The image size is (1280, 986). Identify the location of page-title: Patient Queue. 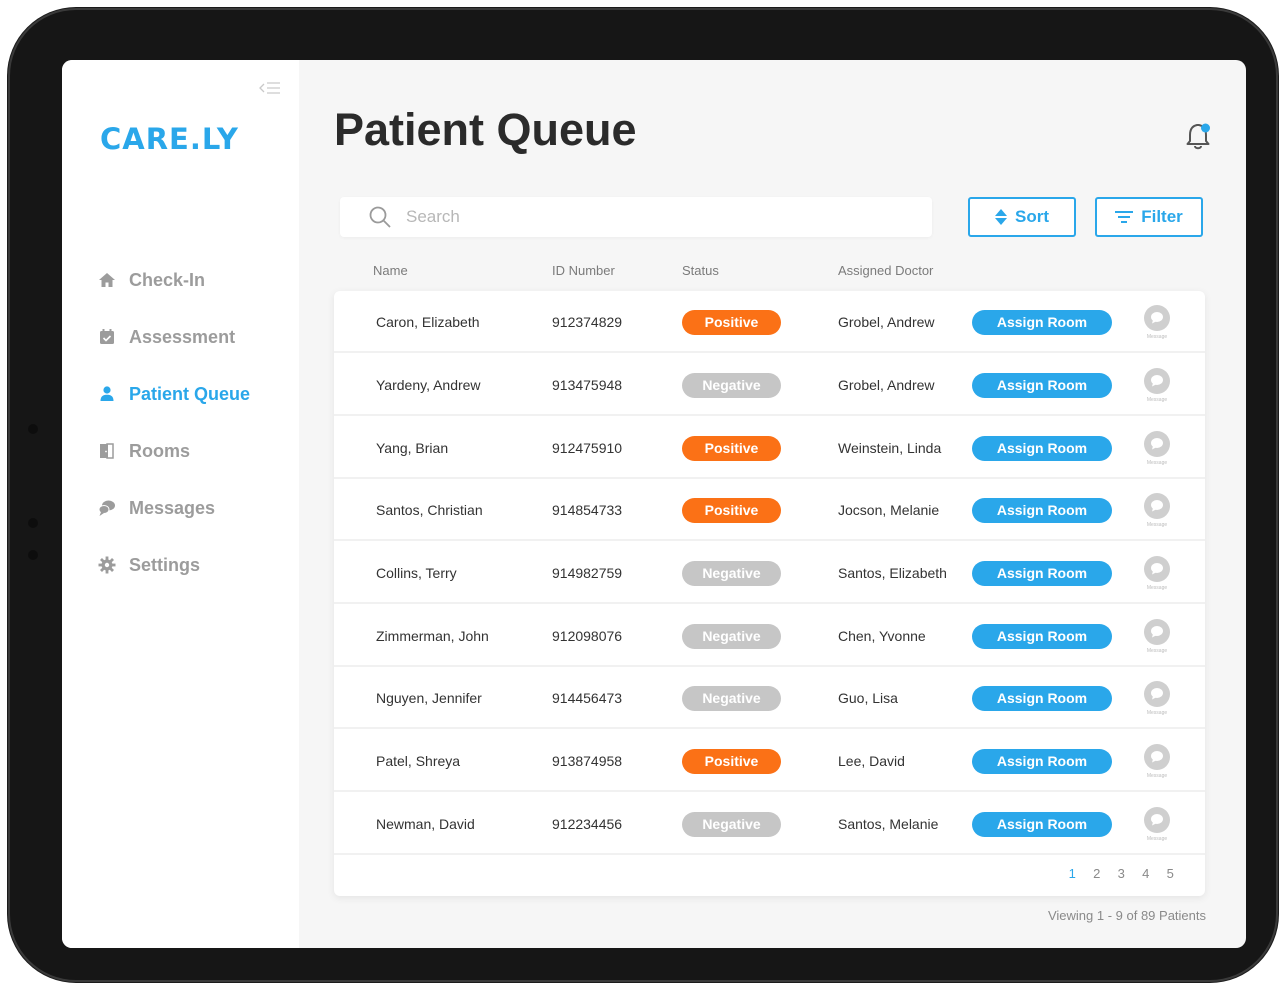
(485, 129).